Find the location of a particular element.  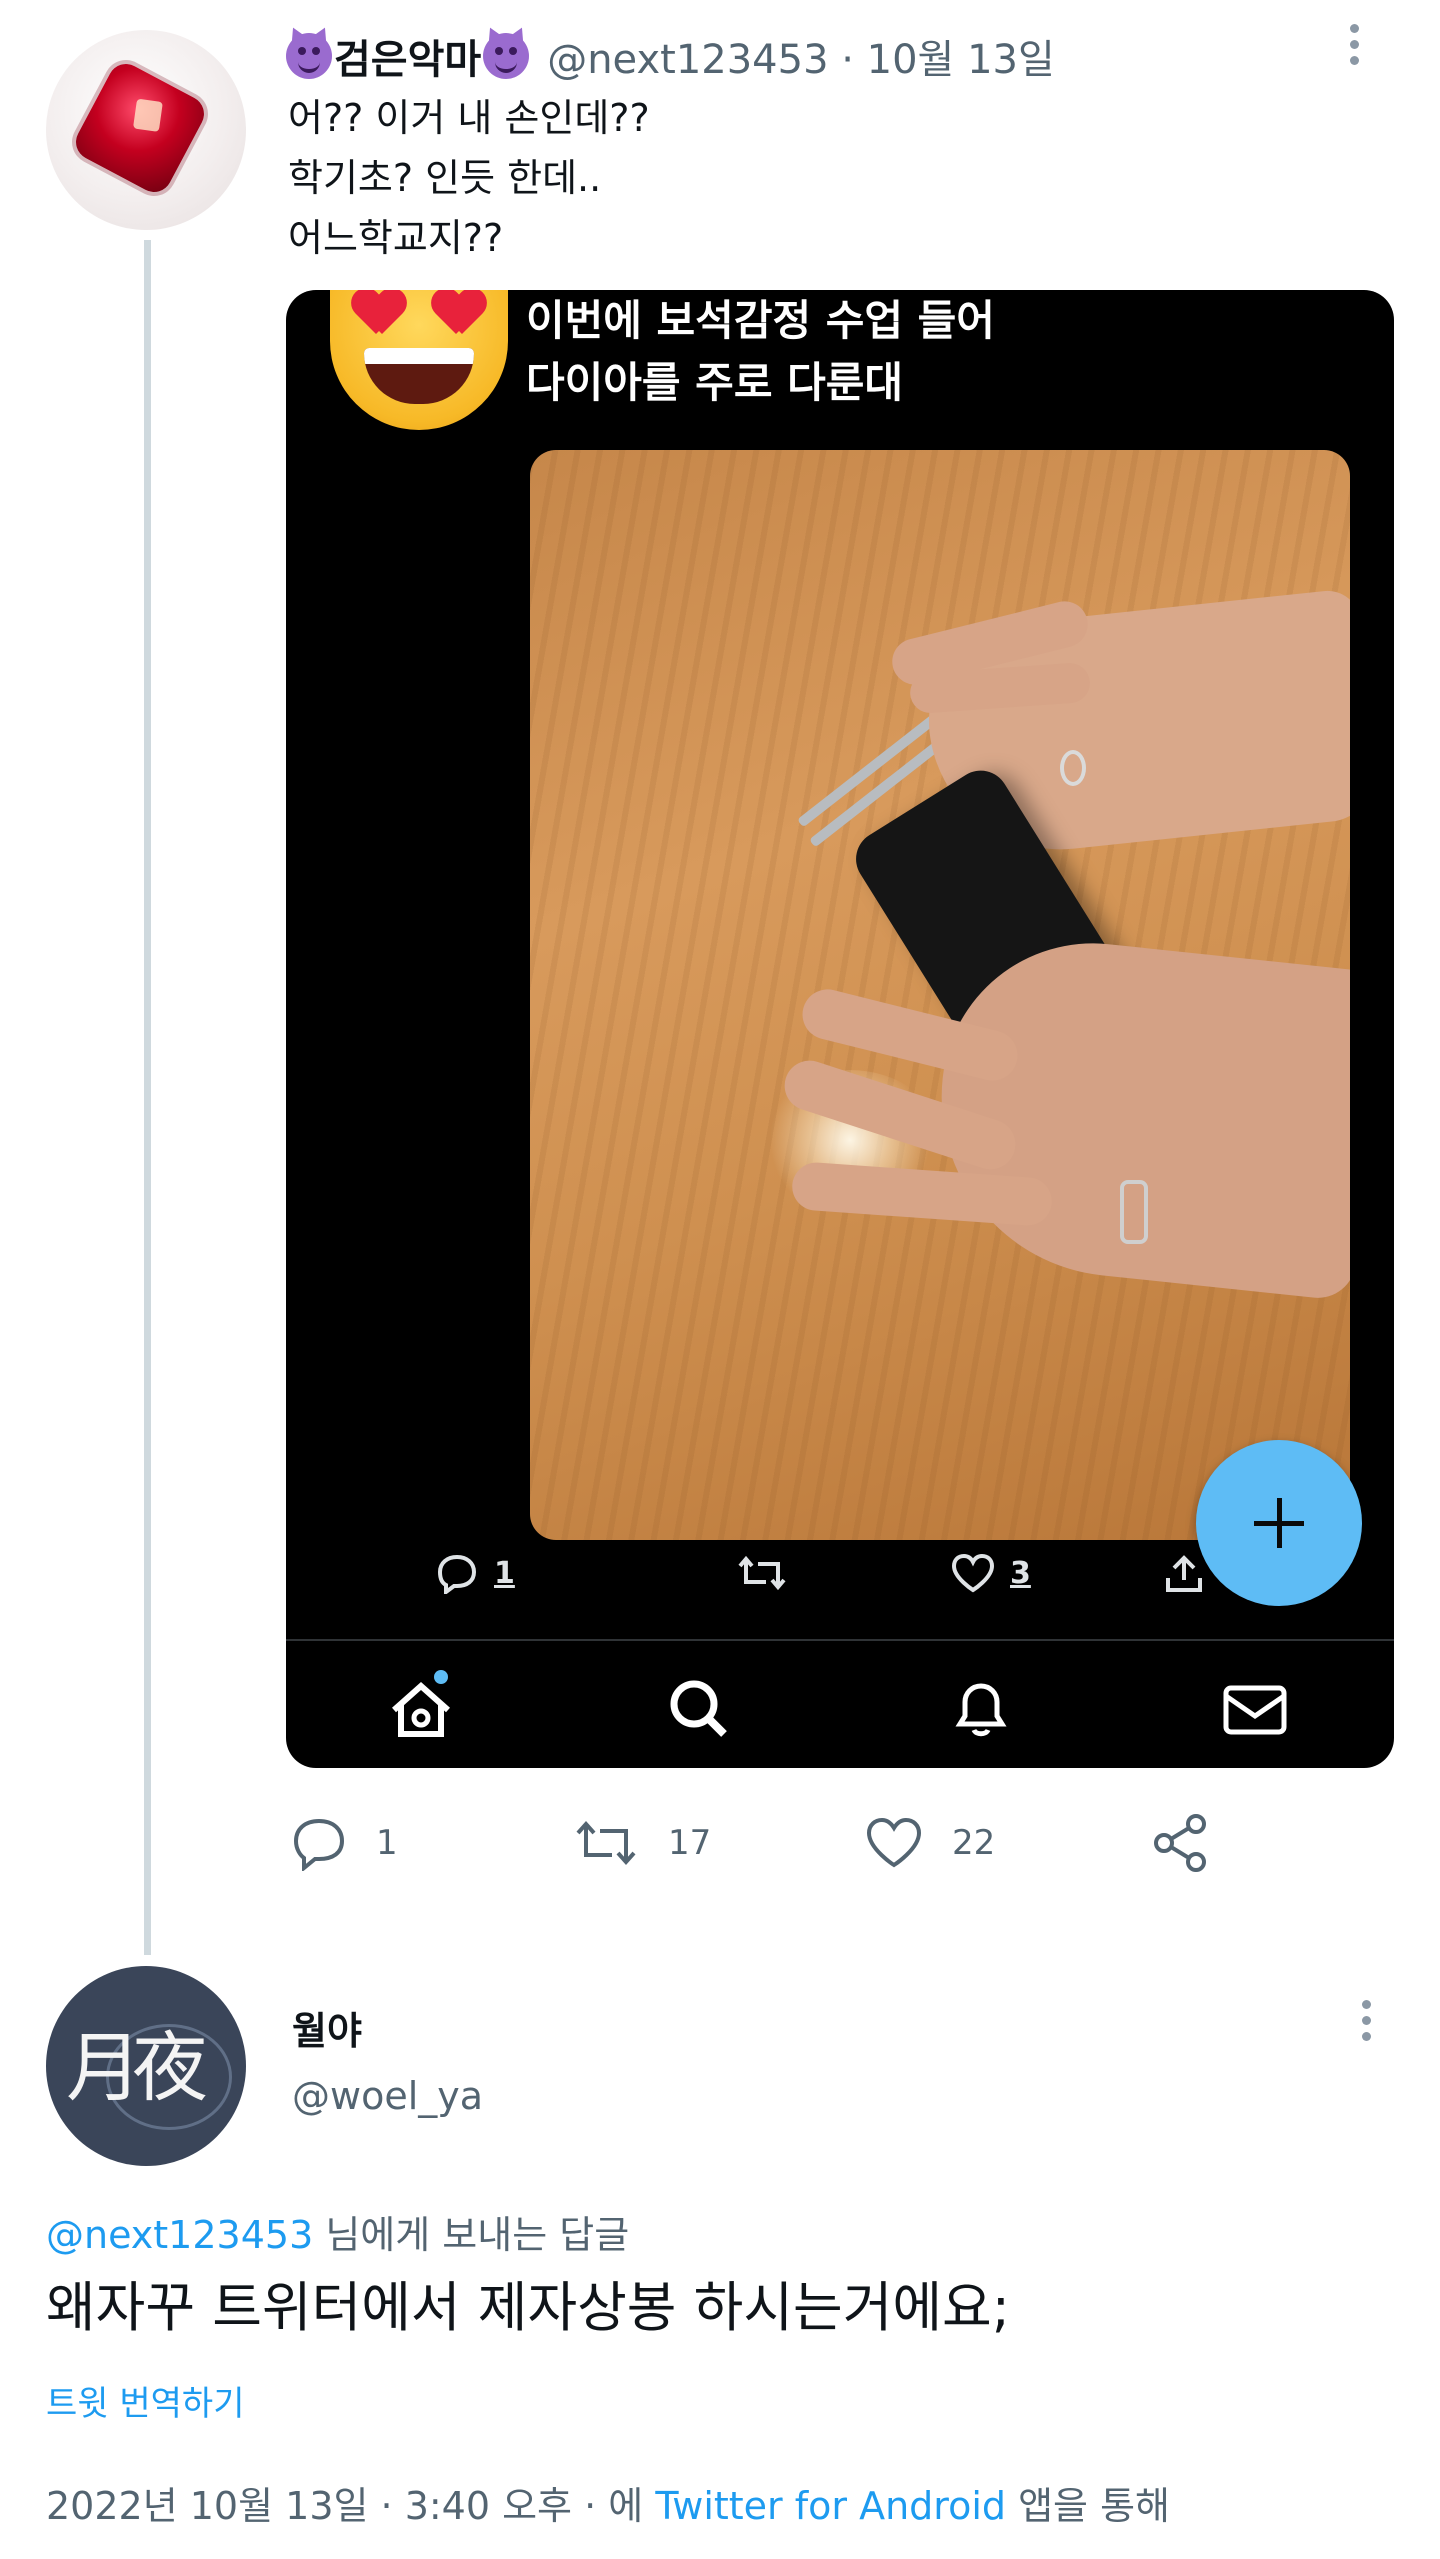

caption-line: 다이아를 주로 다룬대 is located at coordinates (715, 382).